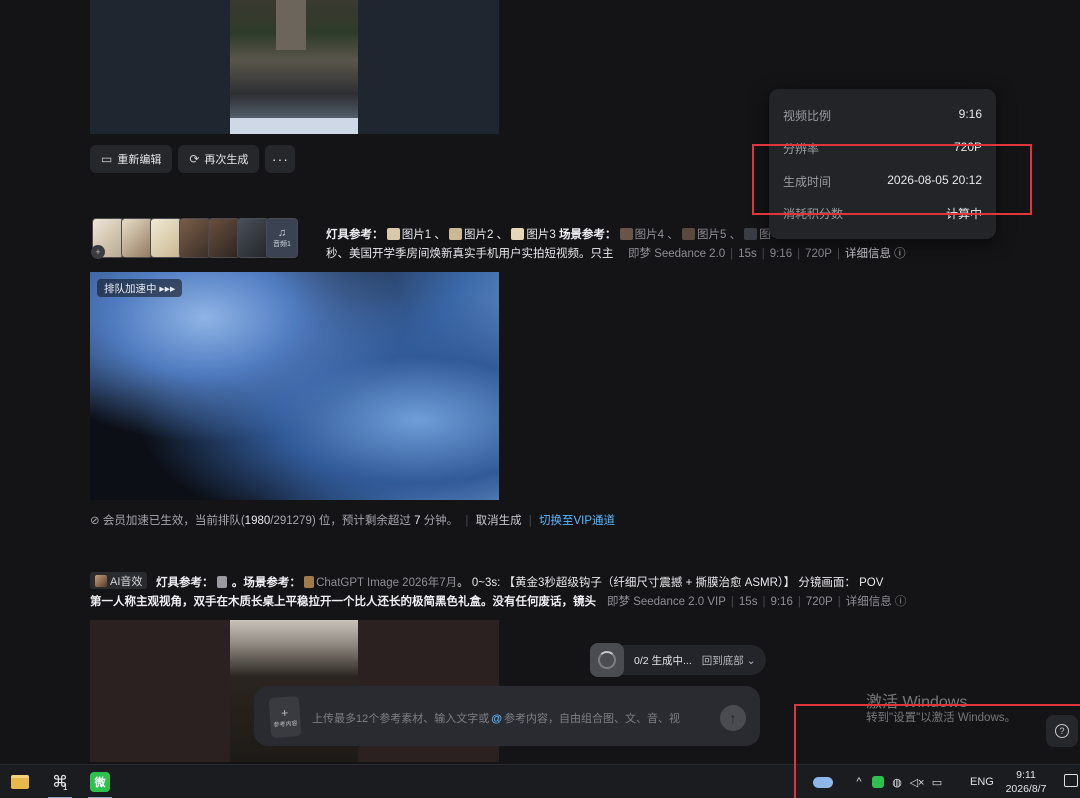 The image size is (1080, 798). I want to click on popover-row-ratio: 视频比例 9:16, so click(882, 115).